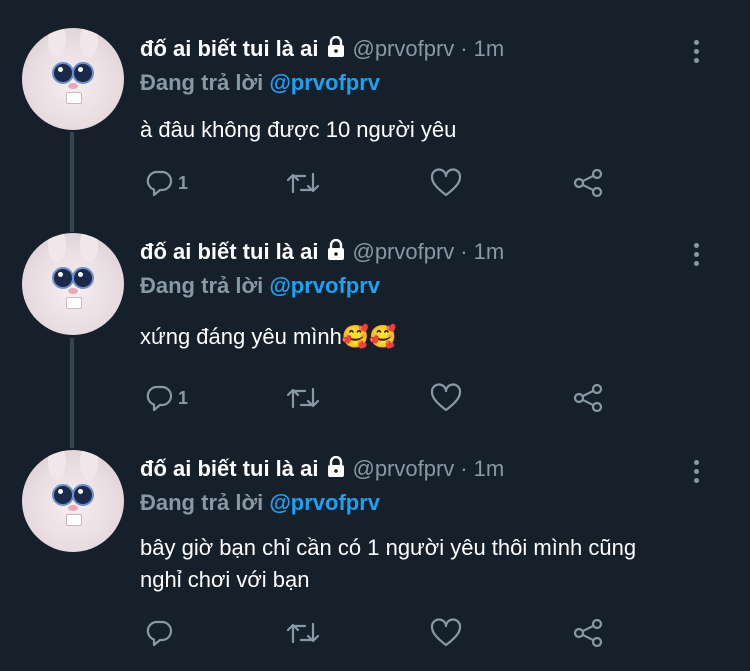 This screenshot has height=671, width=750. Describe the element at coordinates (268, 336) in the screenshot. I see `tweet-text: xứng đáng yêu mình🥰🥰` at that location.